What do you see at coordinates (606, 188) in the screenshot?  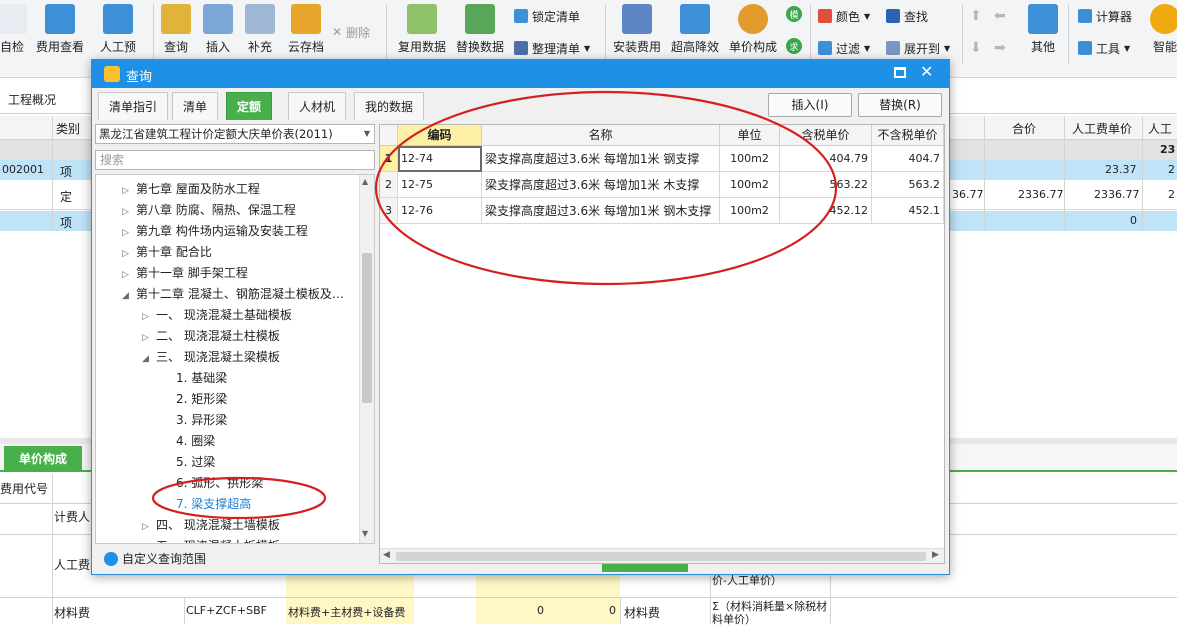 I see `annotation-ellipse-grid` at bounding box center [606, 188].